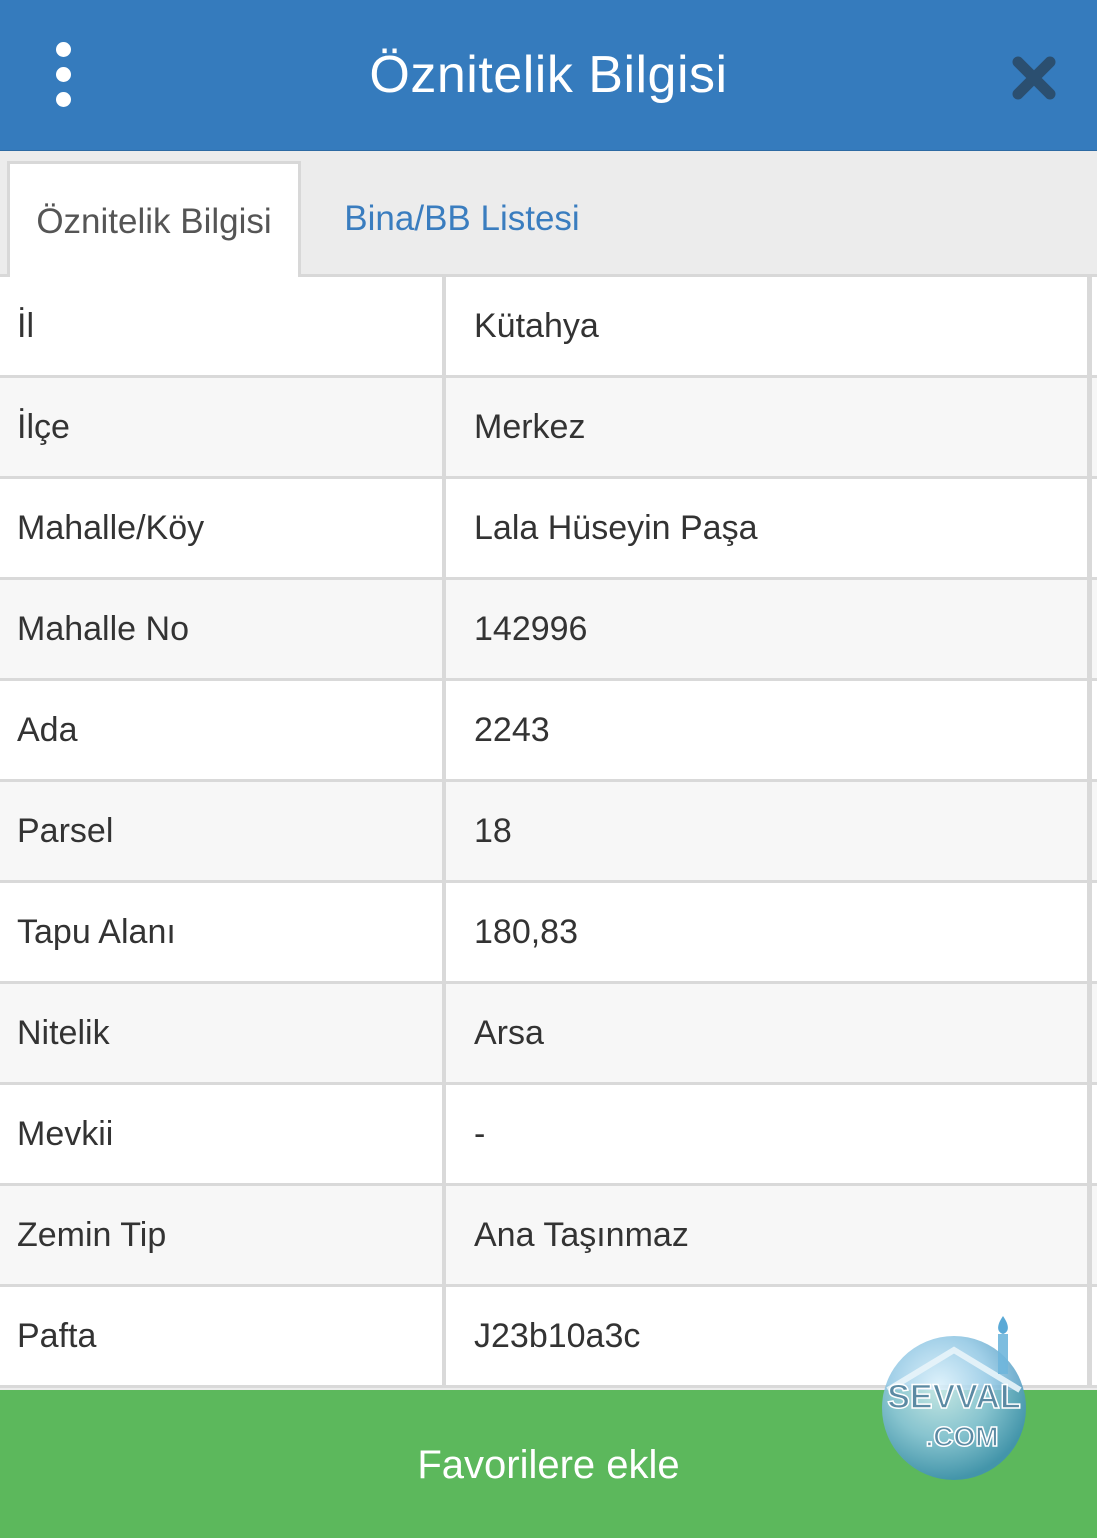 The width and height of the screenshot is (1097, 1538). I want to click on attribute-label: İlçe, so click(223, 427).